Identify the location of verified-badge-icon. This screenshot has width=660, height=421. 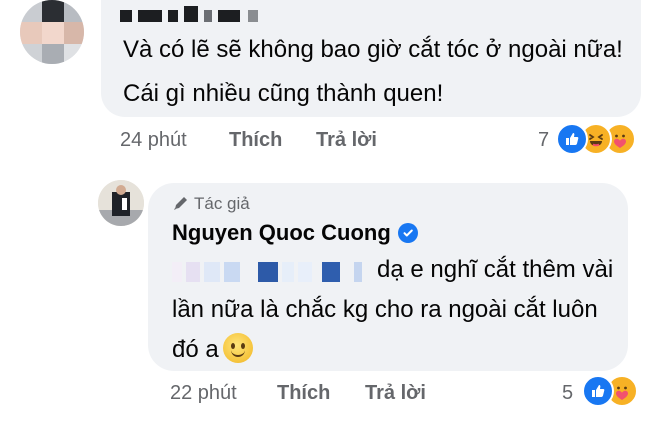
(408, 233).